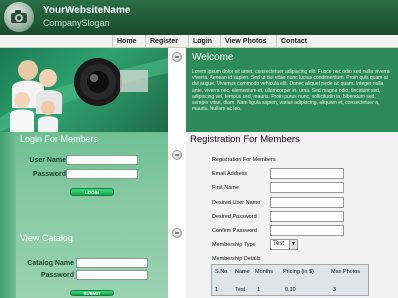  What do you see at coordinates (245, 139) in the screenshot?
I see `registration-title: Registration For Members` at bounding box center [245, 139].